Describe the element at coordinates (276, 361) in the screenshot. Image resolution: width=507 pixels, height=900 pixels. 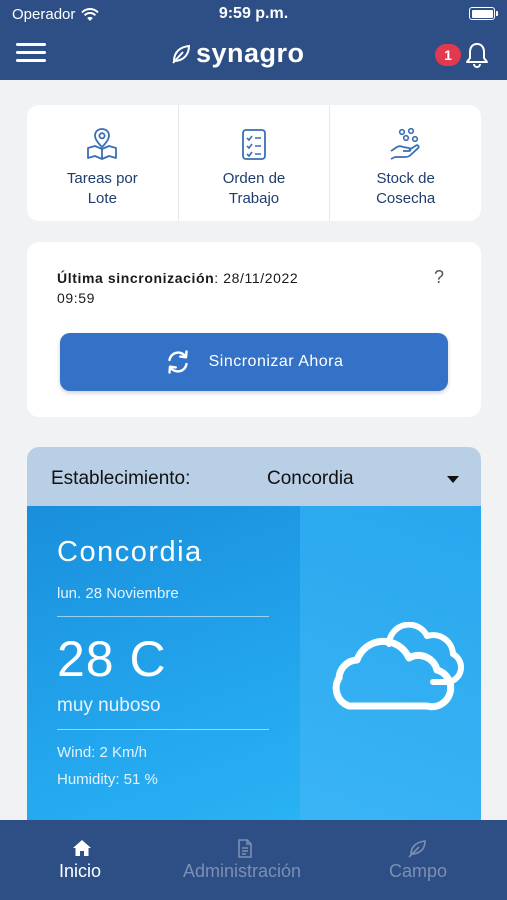
I see `sync-now-label: Sincronizar Ahora` at that location.